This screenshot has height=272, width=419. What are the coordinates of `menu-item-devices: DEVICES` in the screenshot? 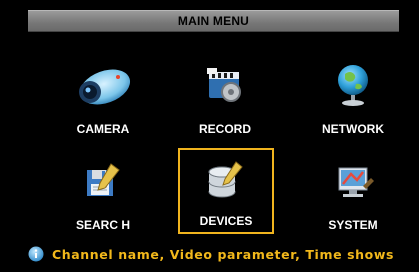 It's located at (226, 191).